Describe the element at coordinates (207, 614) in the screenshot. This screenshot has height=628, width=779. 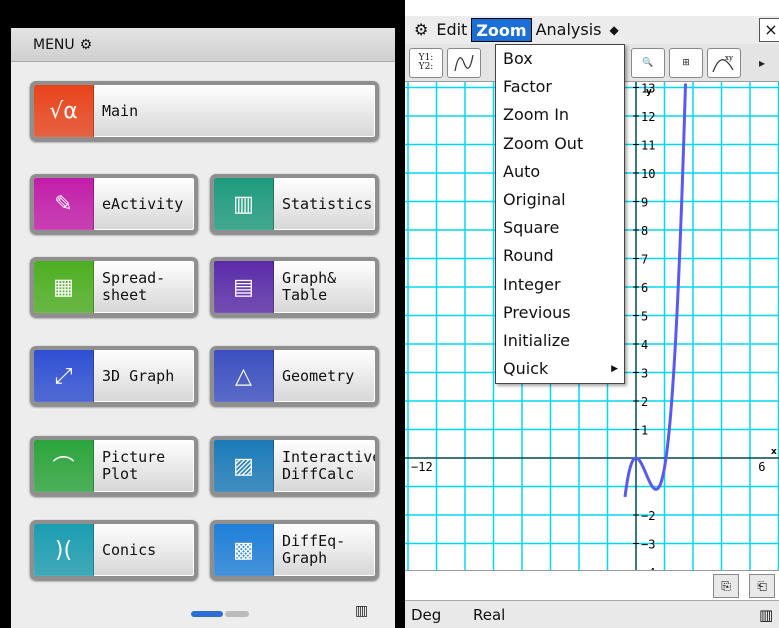
I see `page-dot-current` at that location.